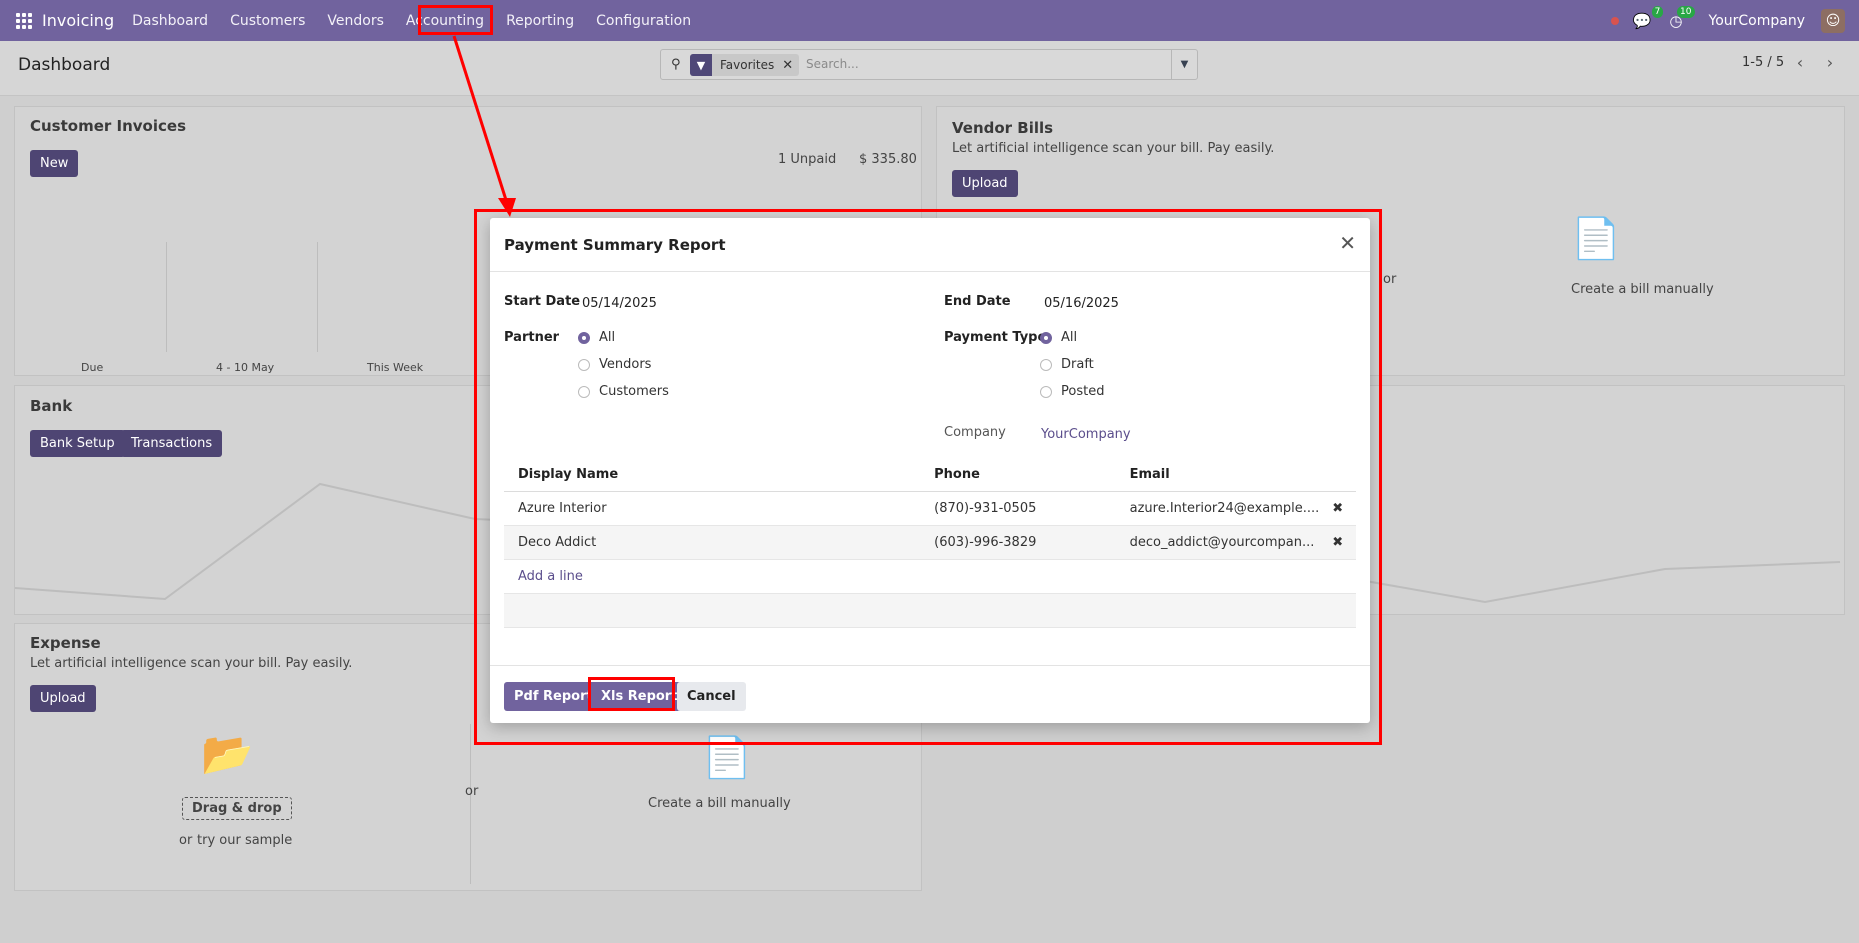  What do you see at coordinates (1083, 391) in the screenshot?
I see `payment-type-option-label: Posted` at bounding box center [1083, 391].